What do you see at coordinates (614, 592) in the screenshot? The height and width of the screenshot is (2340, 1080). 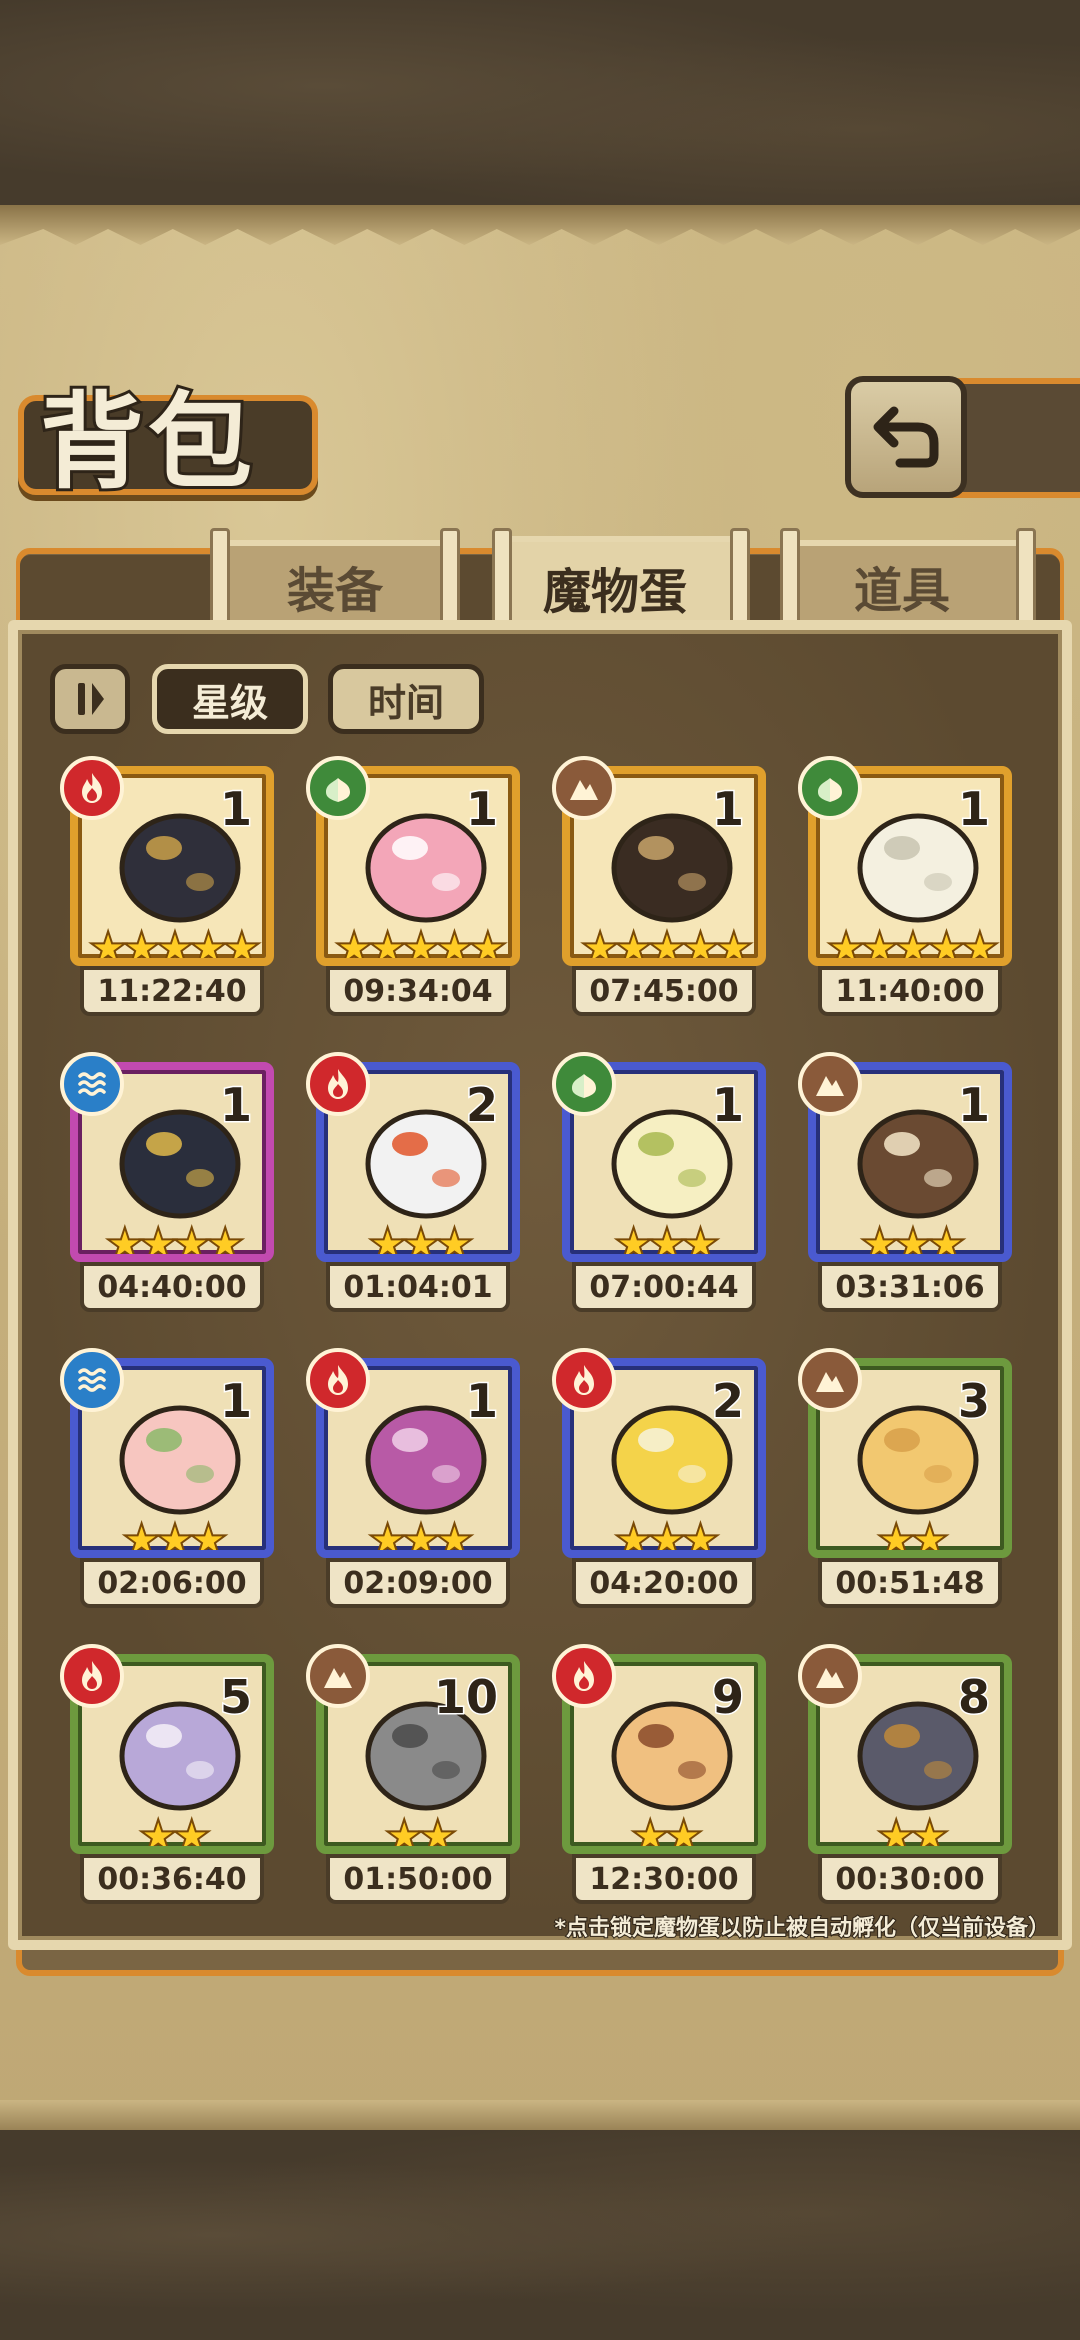 I see `tab-monster-eggs-label: 魔物蛋` at bounding box center [614, 592].